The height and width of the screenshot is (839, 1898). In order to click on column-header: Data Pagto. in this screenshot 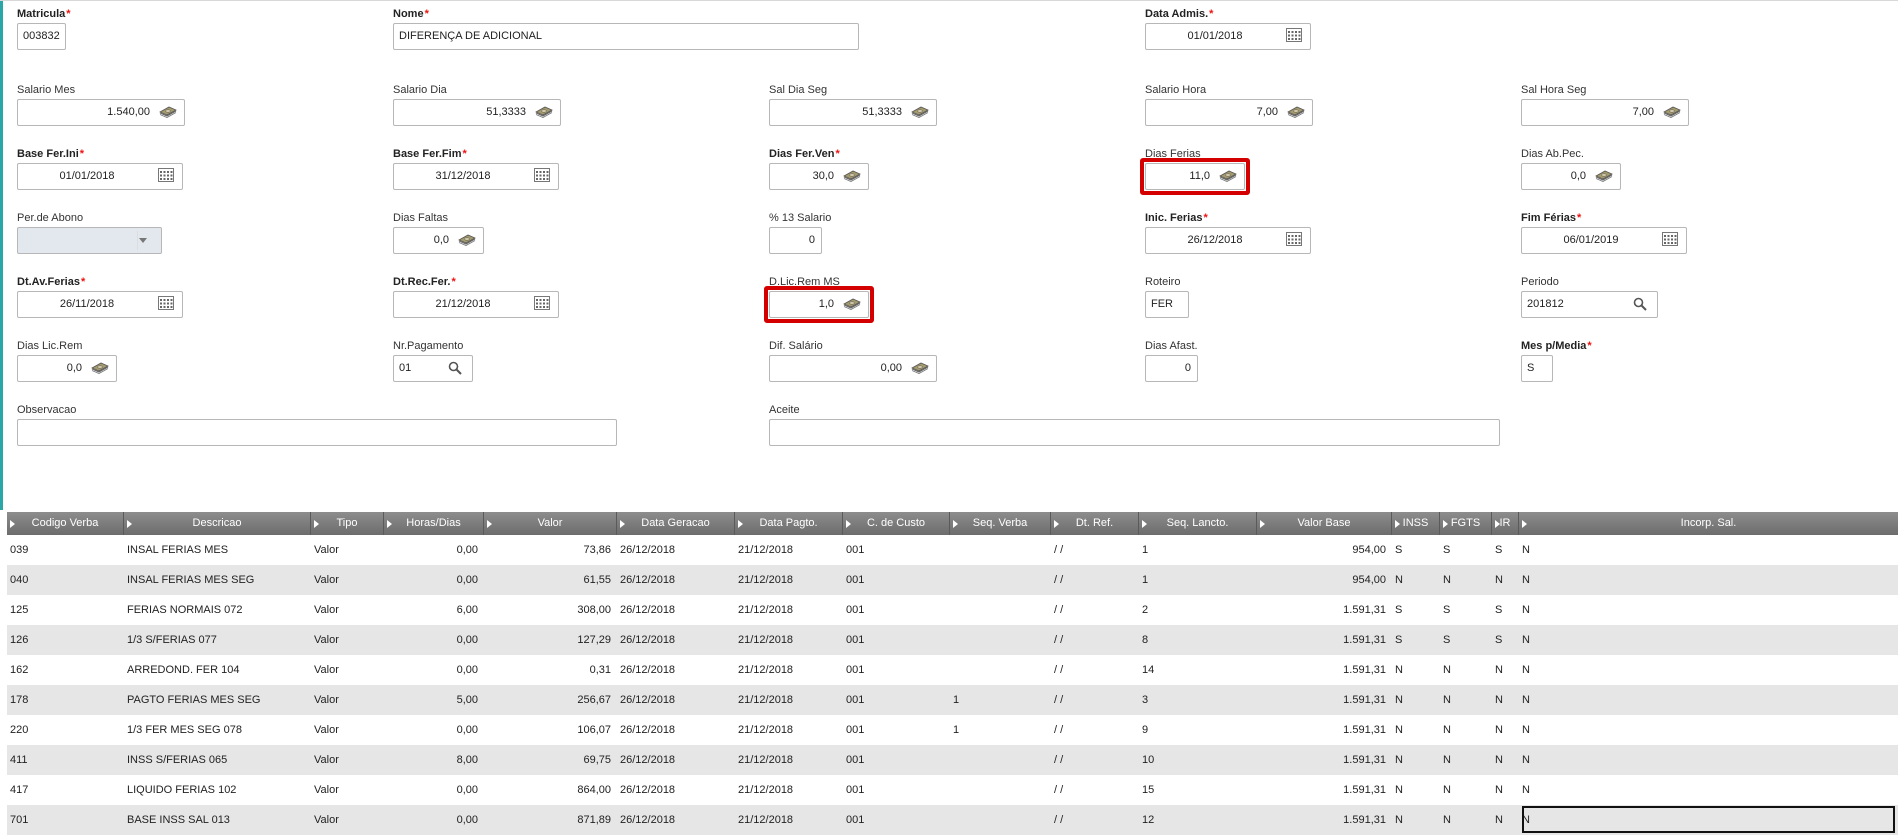, I will do `click(789, 523)`.